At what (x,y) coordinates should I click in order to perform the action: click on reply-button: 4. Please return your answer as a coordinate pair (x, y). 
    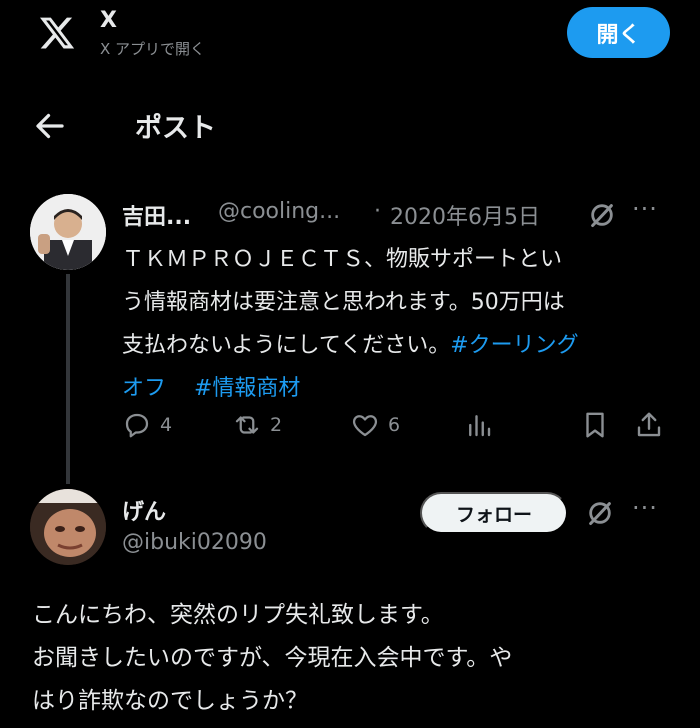
    Looking at the image, I should click on (147, 425).